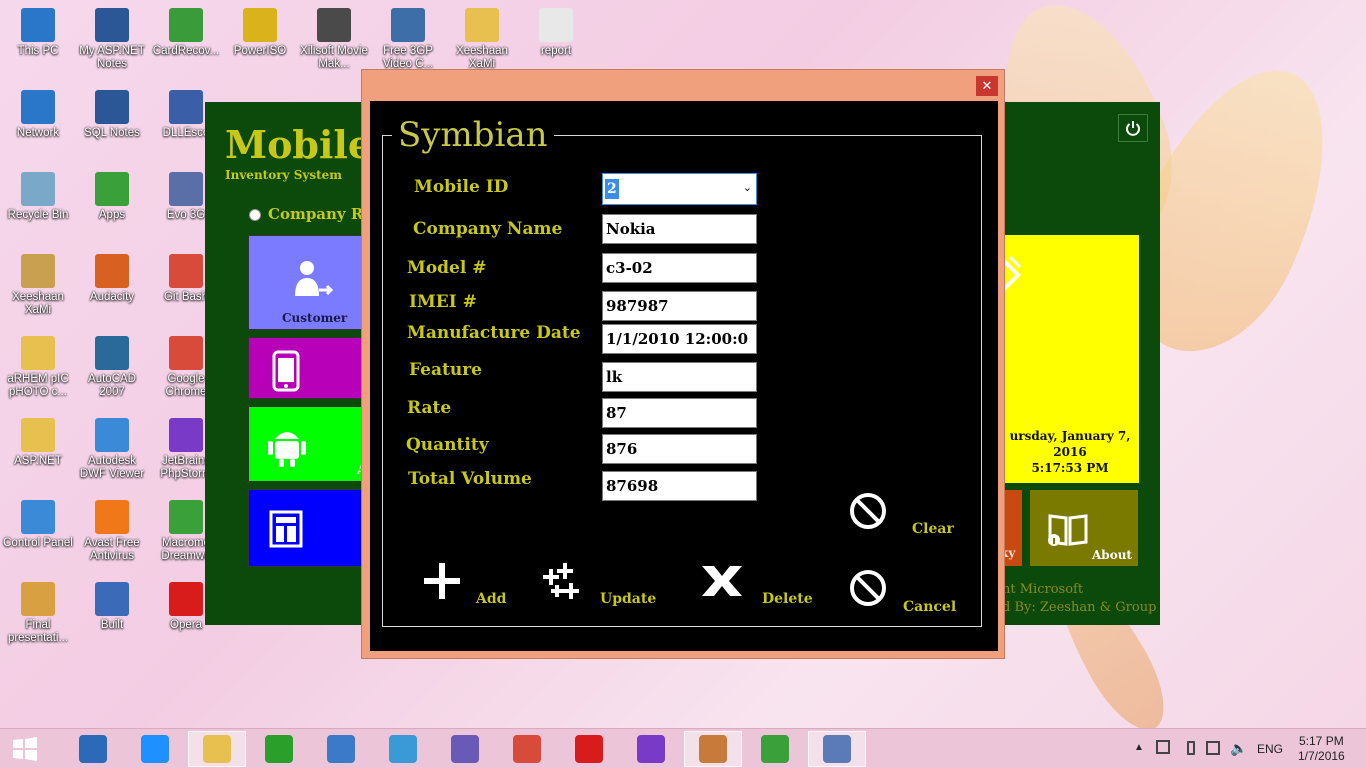 The width and height of the screenshot is (1366, 768). I want to click on taskbar-app-bluestacks, so click(775, 749).